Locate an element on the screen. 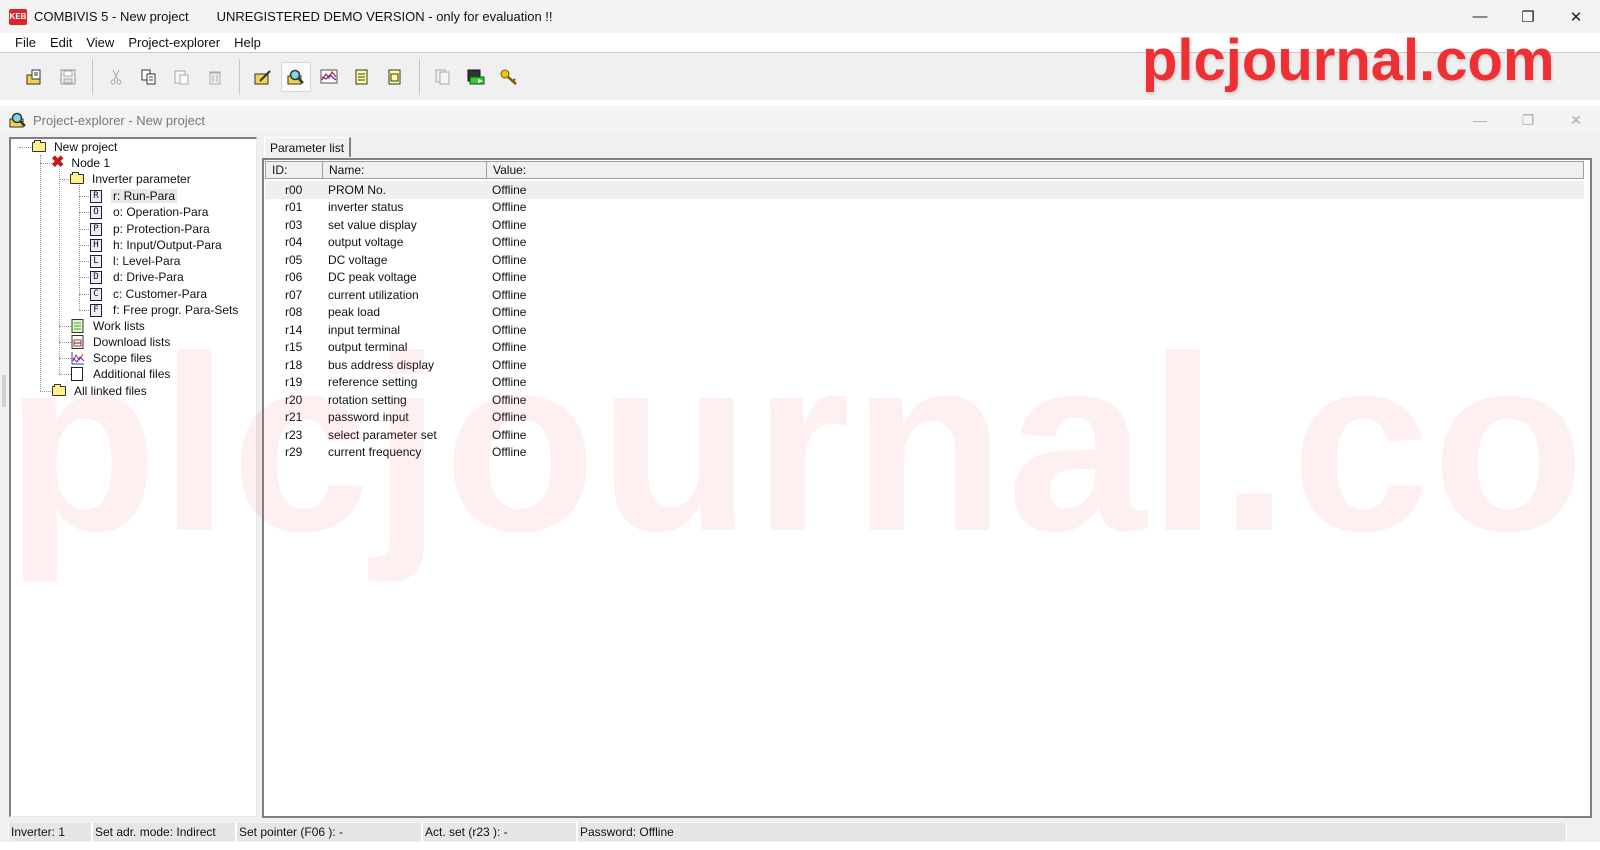 Image resolution: width=1600 pixels, height=850 pixels. tree-item-node-1: ✖ Node 1 is located at coordinates (81, 163).